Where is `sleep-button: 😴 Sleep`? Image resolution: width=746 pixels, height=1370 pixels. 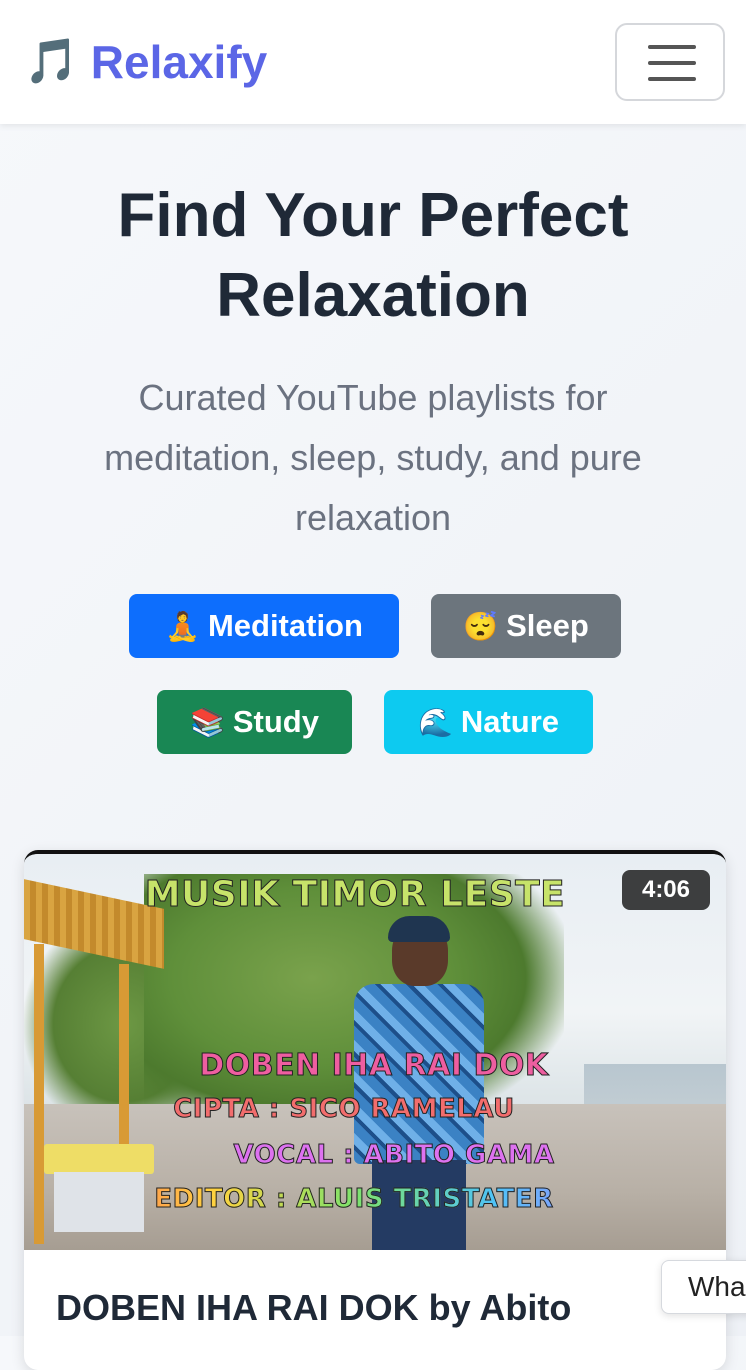
sleep-button: 😴 Sleep is located at coordinates (526, 626).